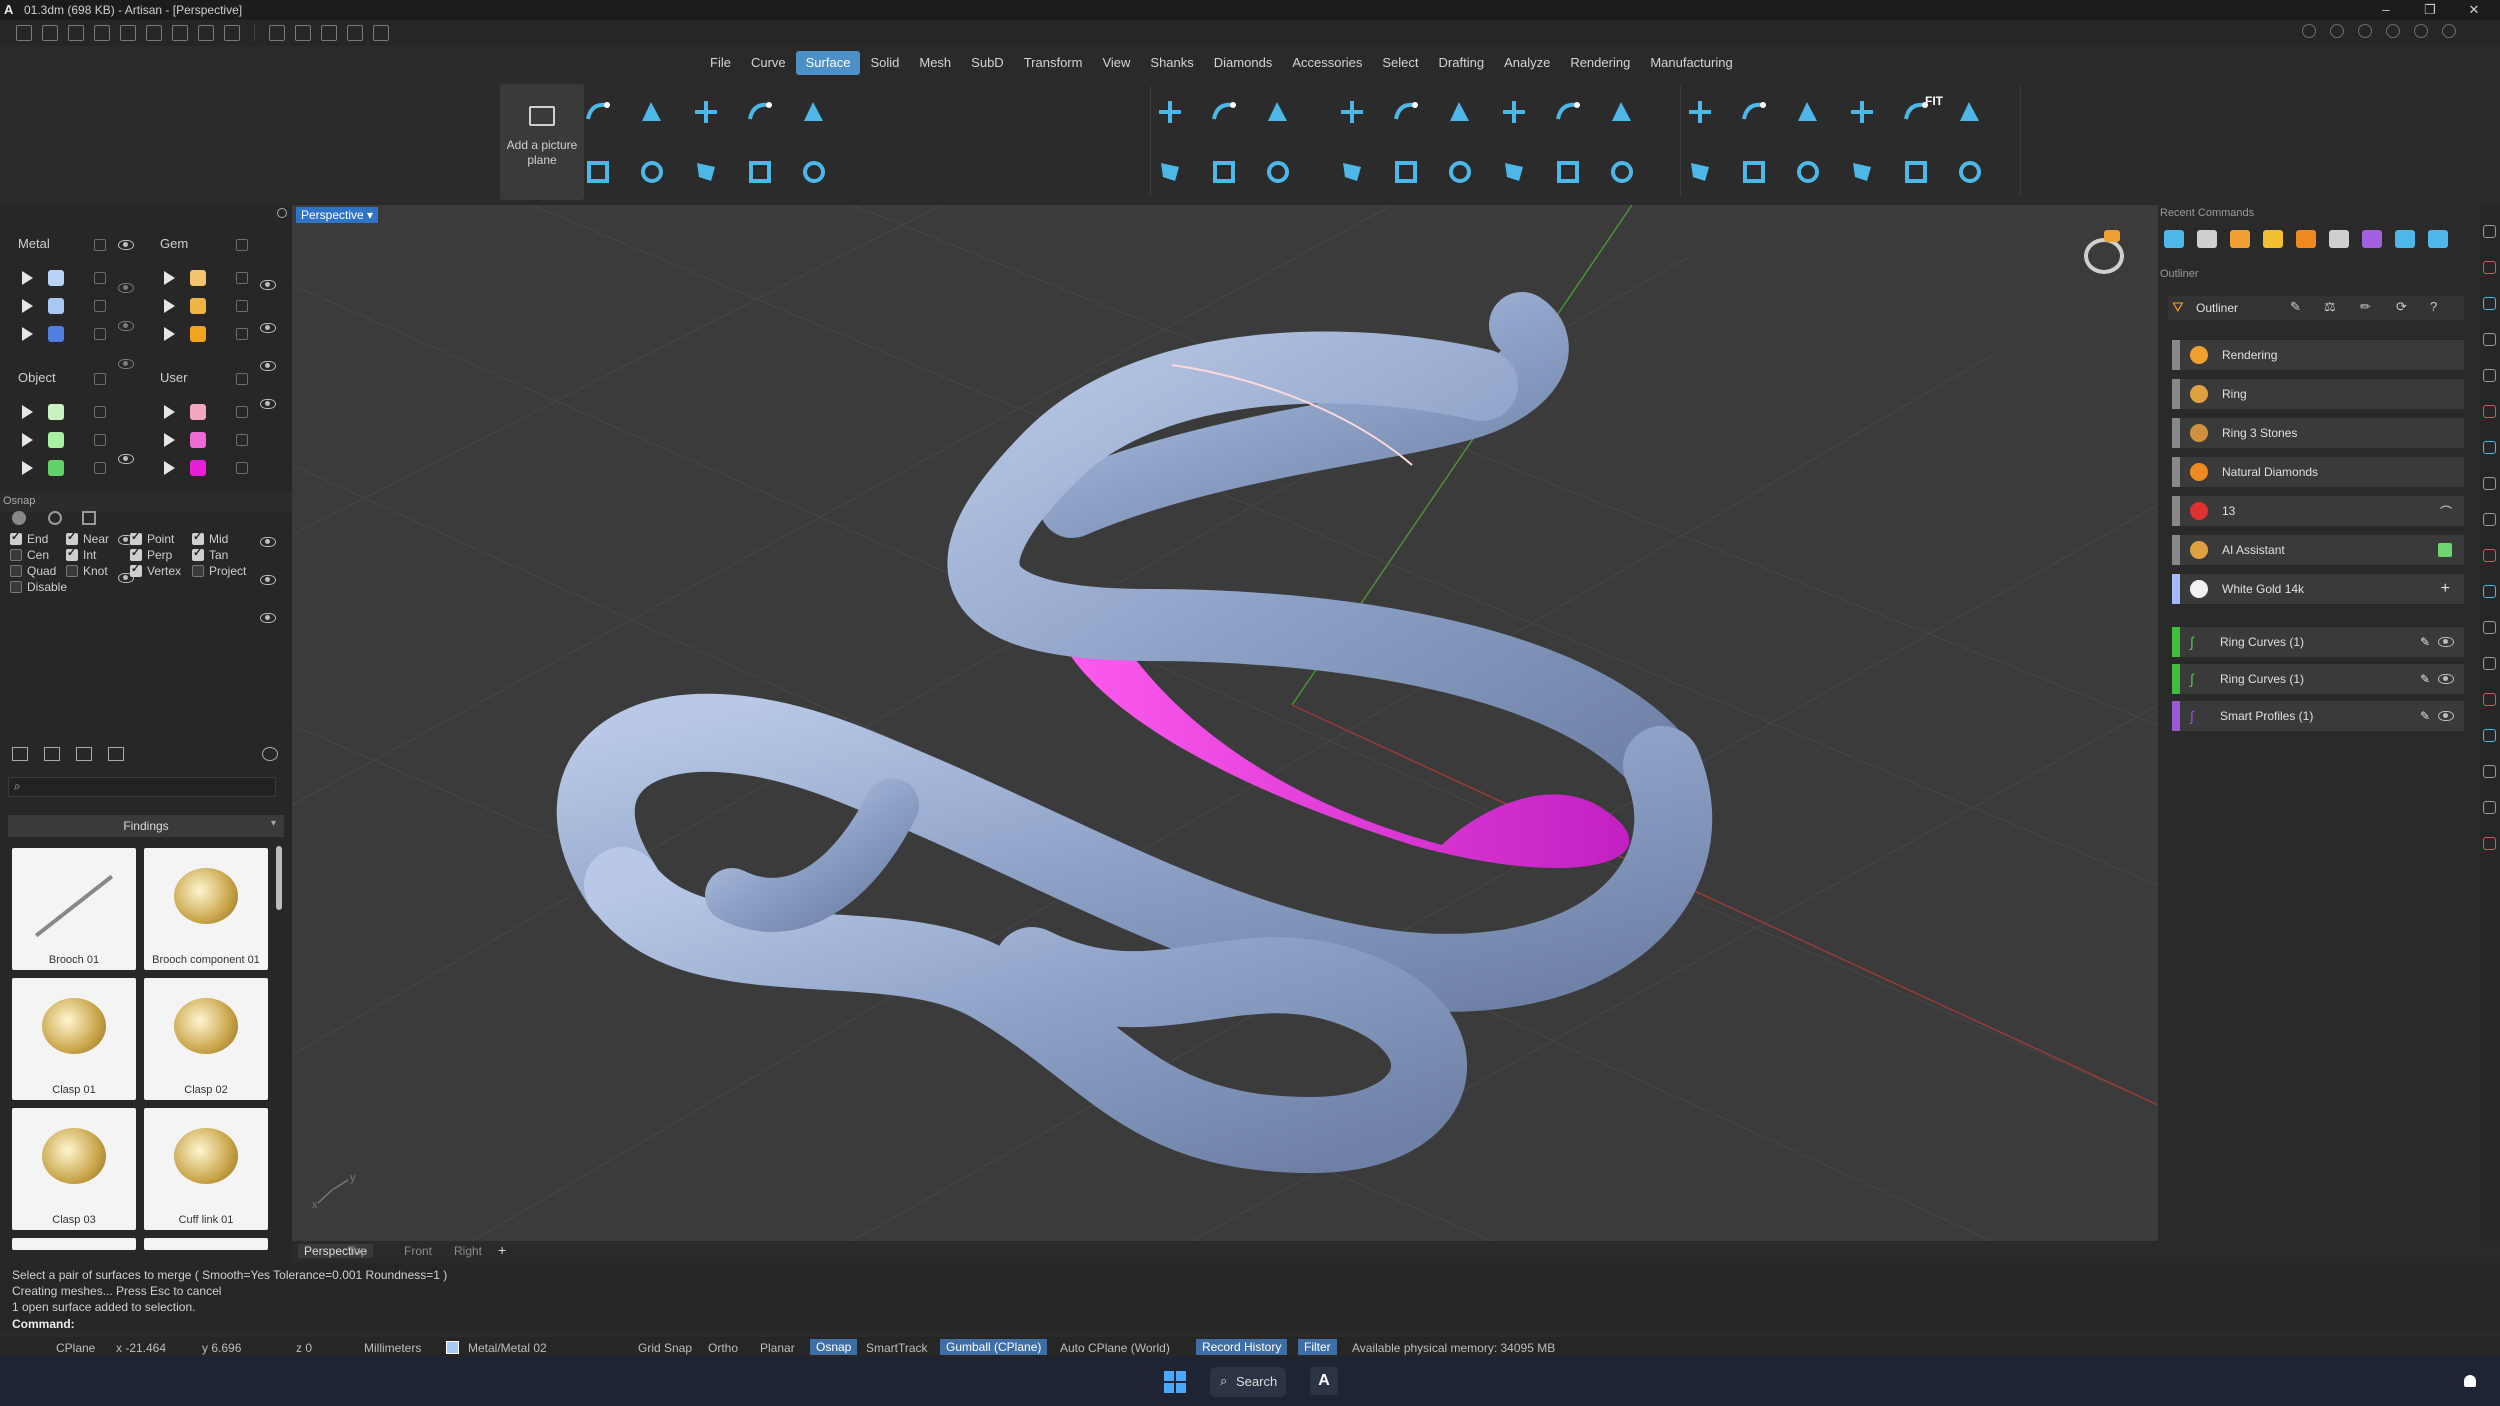 This screenshot has height=1406, width=2500. Describe the element at coordinates (20, 754) in the screenshot. I see `library-folder-icon` at that location.